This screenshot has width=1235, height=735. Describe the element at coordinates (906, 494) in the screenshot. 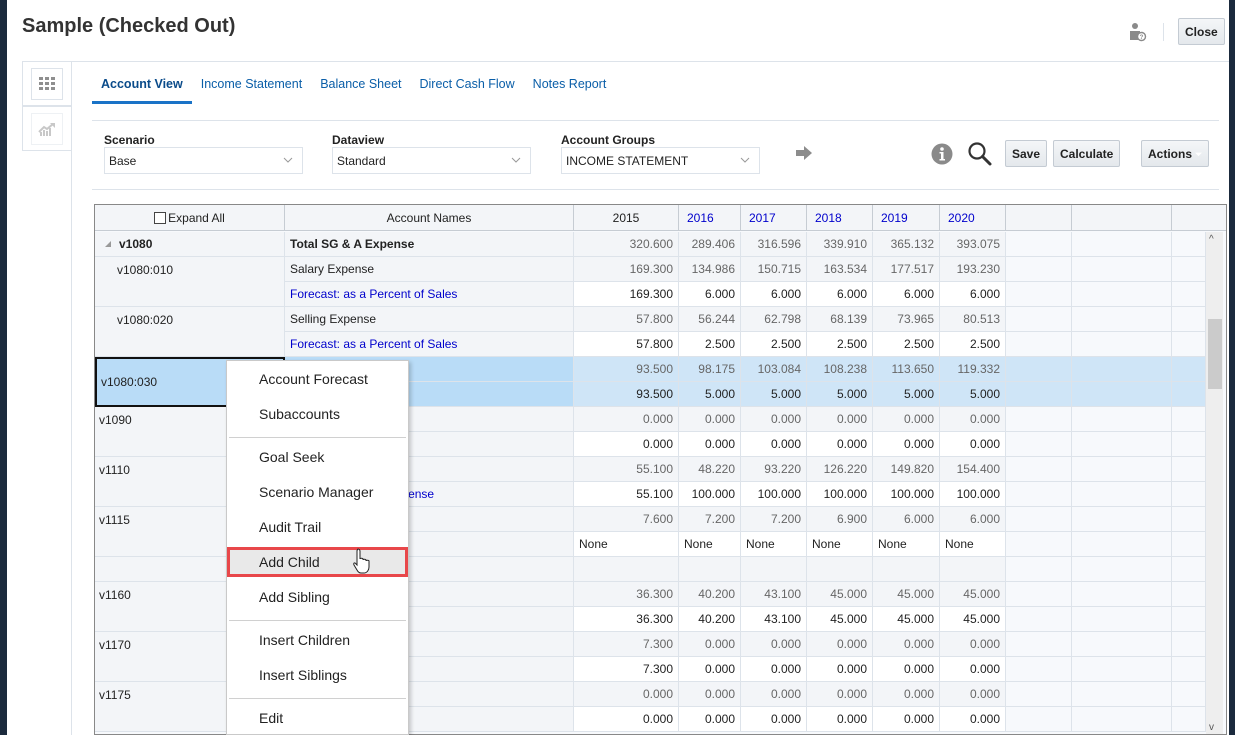

I see `value-cell-2019: 100.000` at that location.